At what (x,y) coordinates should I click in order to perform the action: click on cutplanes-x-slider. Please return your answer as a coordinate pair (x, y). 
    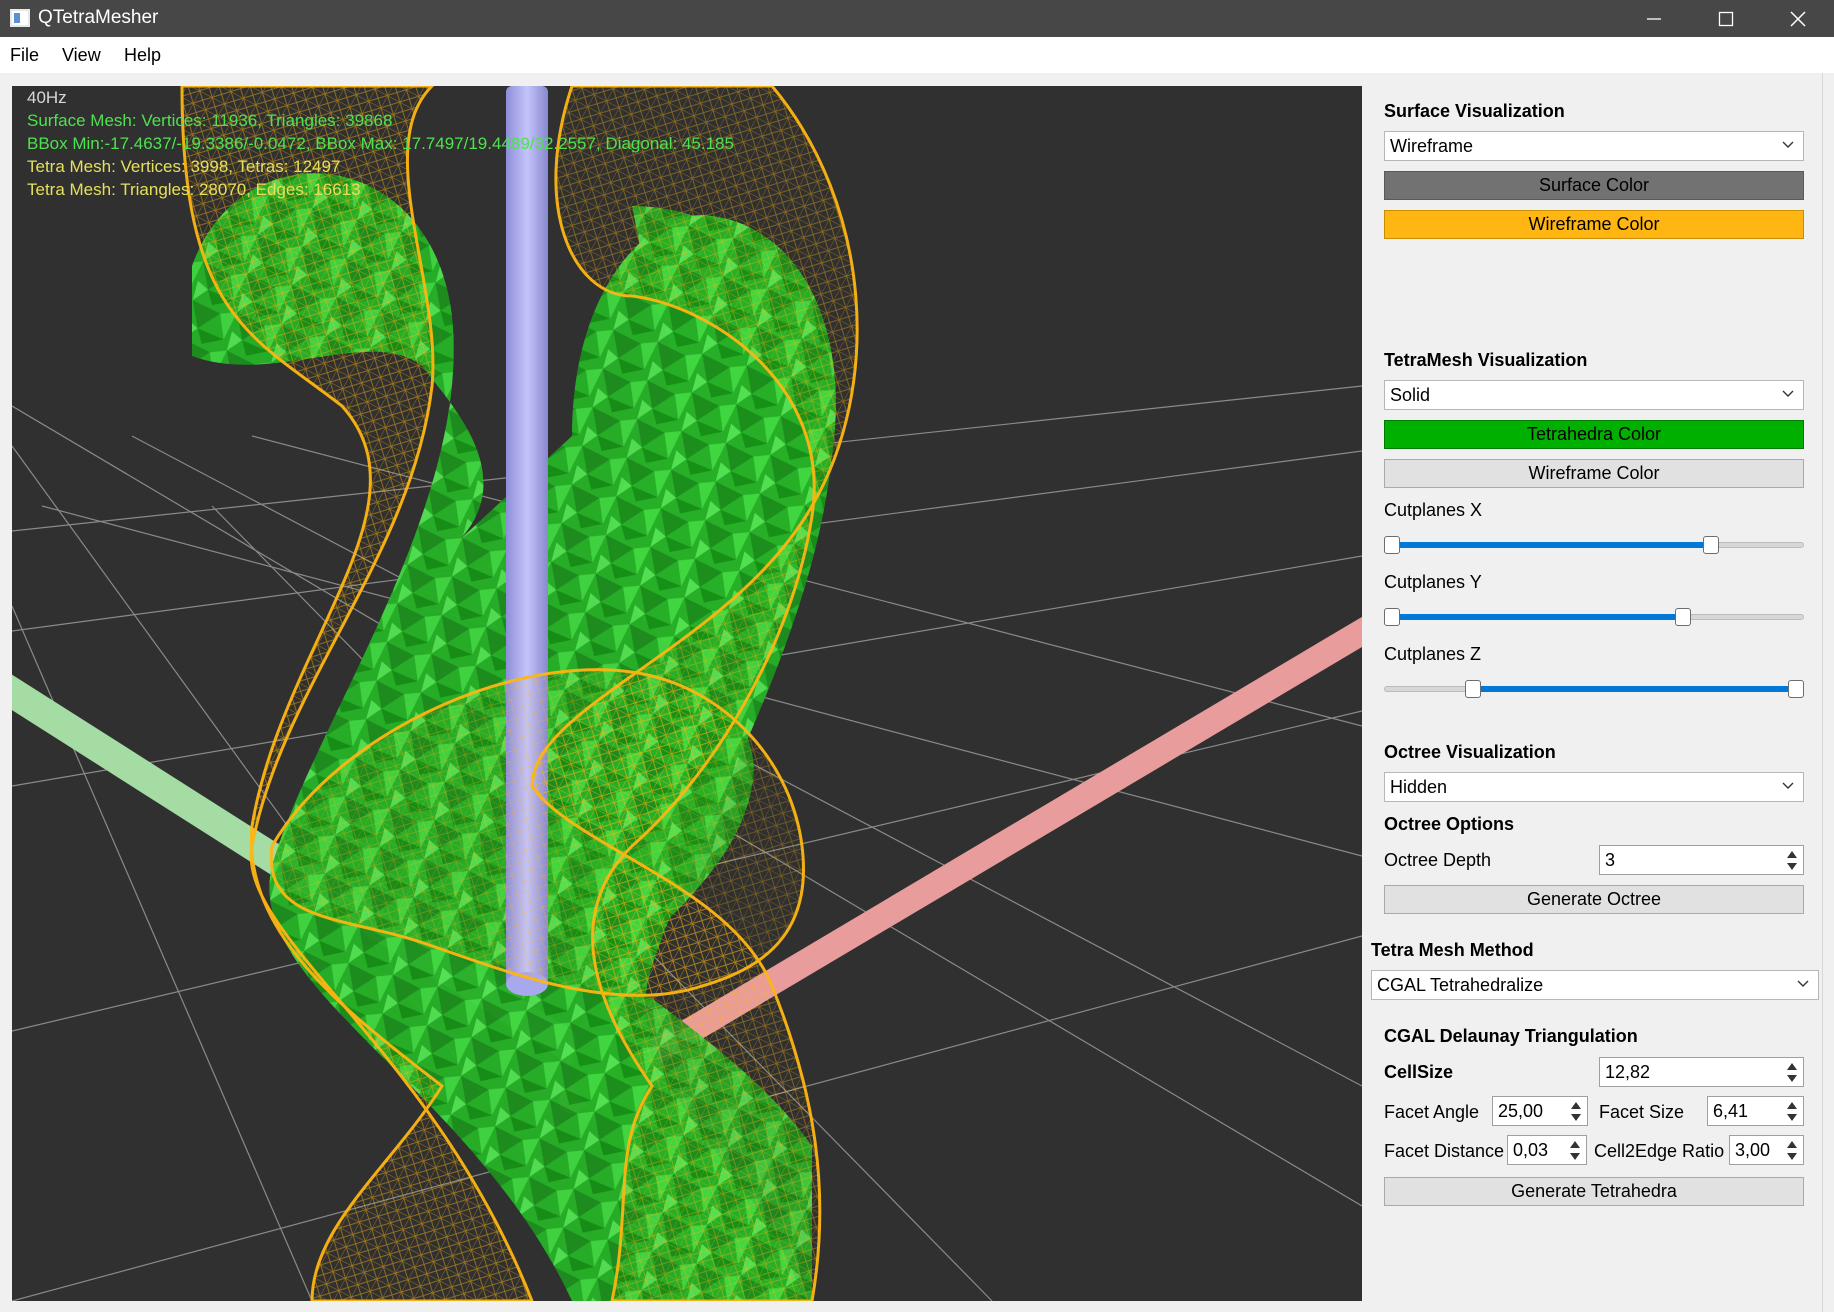
    Looking at the image, I should click on (1594, 544).